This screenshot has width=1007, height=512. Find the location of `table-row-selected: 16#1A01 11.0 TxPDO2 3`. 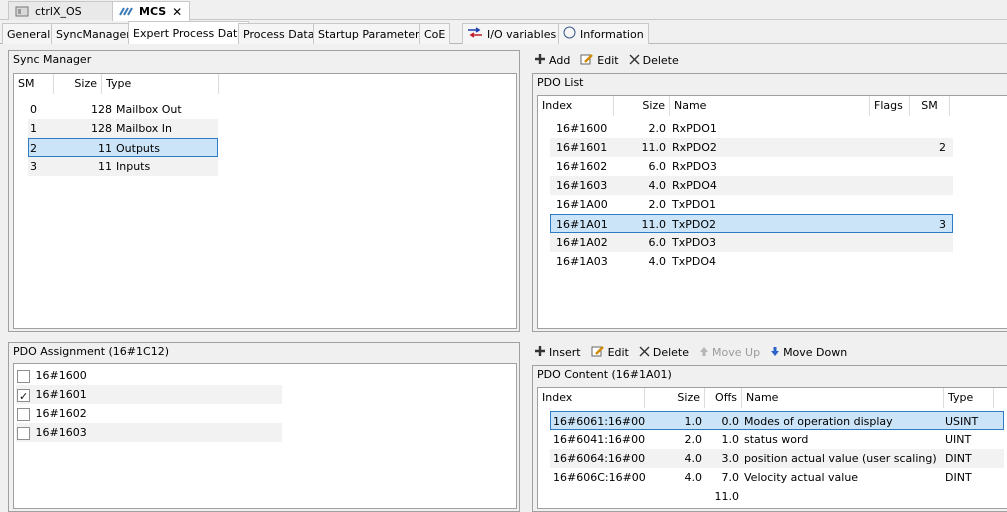

table-row-selected: 16#1A01 11.0 TxPDO2 3 is located at coordinates (751, 223).